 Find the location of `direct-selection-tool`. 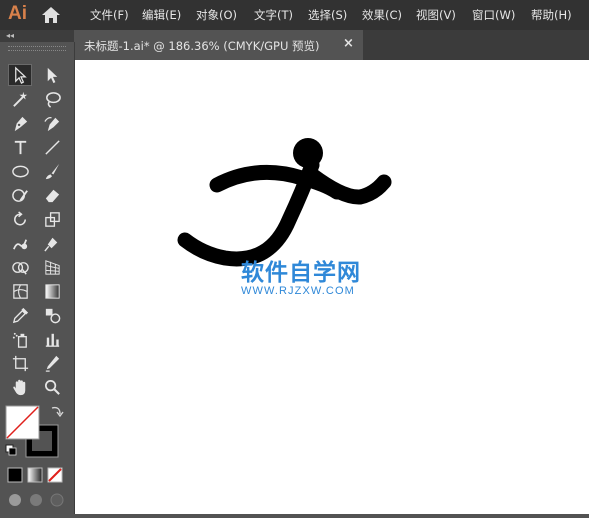

direct-selection-tool is located at coordinates (52, 75).